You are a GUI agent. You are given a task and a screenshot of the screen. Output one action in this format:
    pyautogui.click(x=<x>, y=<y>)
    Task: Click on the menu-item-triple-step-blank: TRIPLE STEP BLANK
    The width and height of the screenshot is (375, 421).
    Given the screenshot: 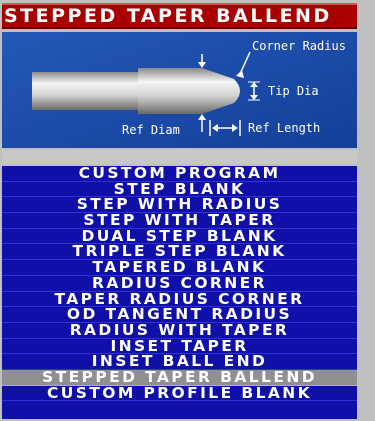 What is the action you would take?
    pyautogui.click(x=179, y=252)
    